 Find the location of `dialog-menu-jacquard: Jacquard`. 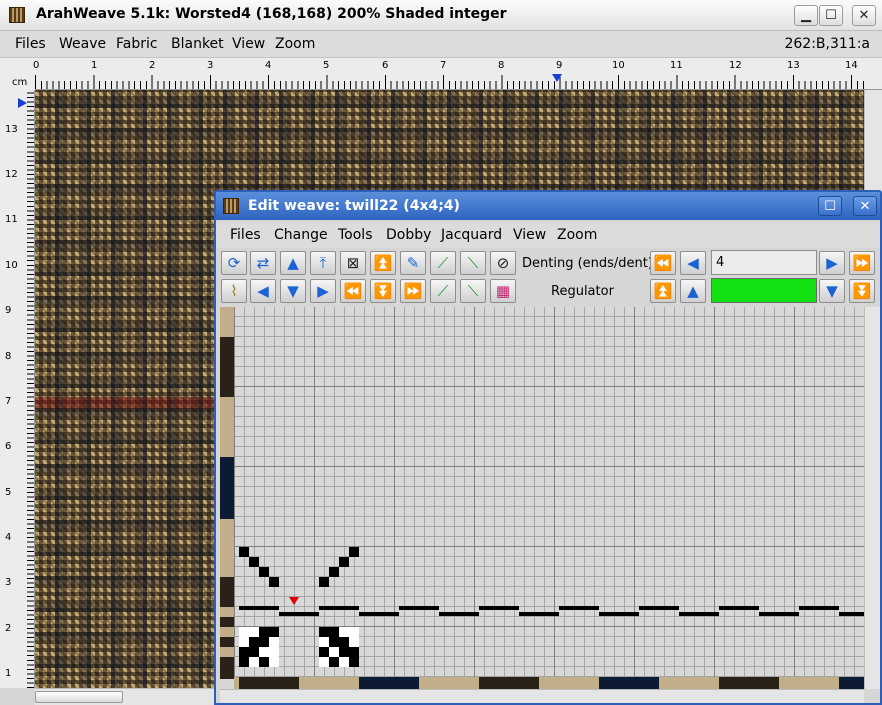

dialog-menu-jacquard: Jacquard is located at coordinates (471, 235).